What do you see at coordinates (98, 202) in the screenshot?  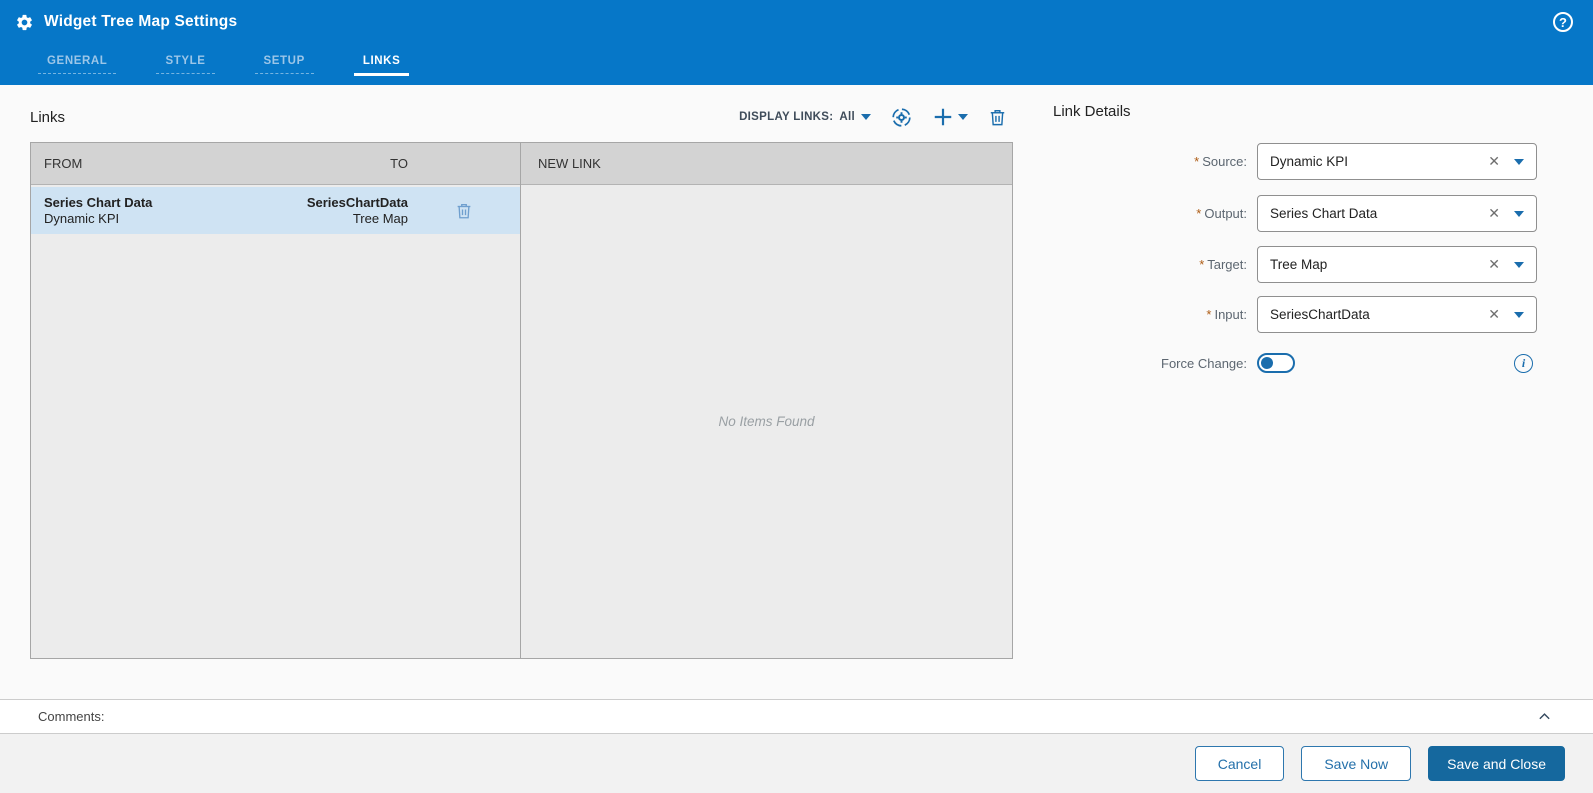 I see `link-from-output: Series Chart Data` at bounding box center [98, 202].